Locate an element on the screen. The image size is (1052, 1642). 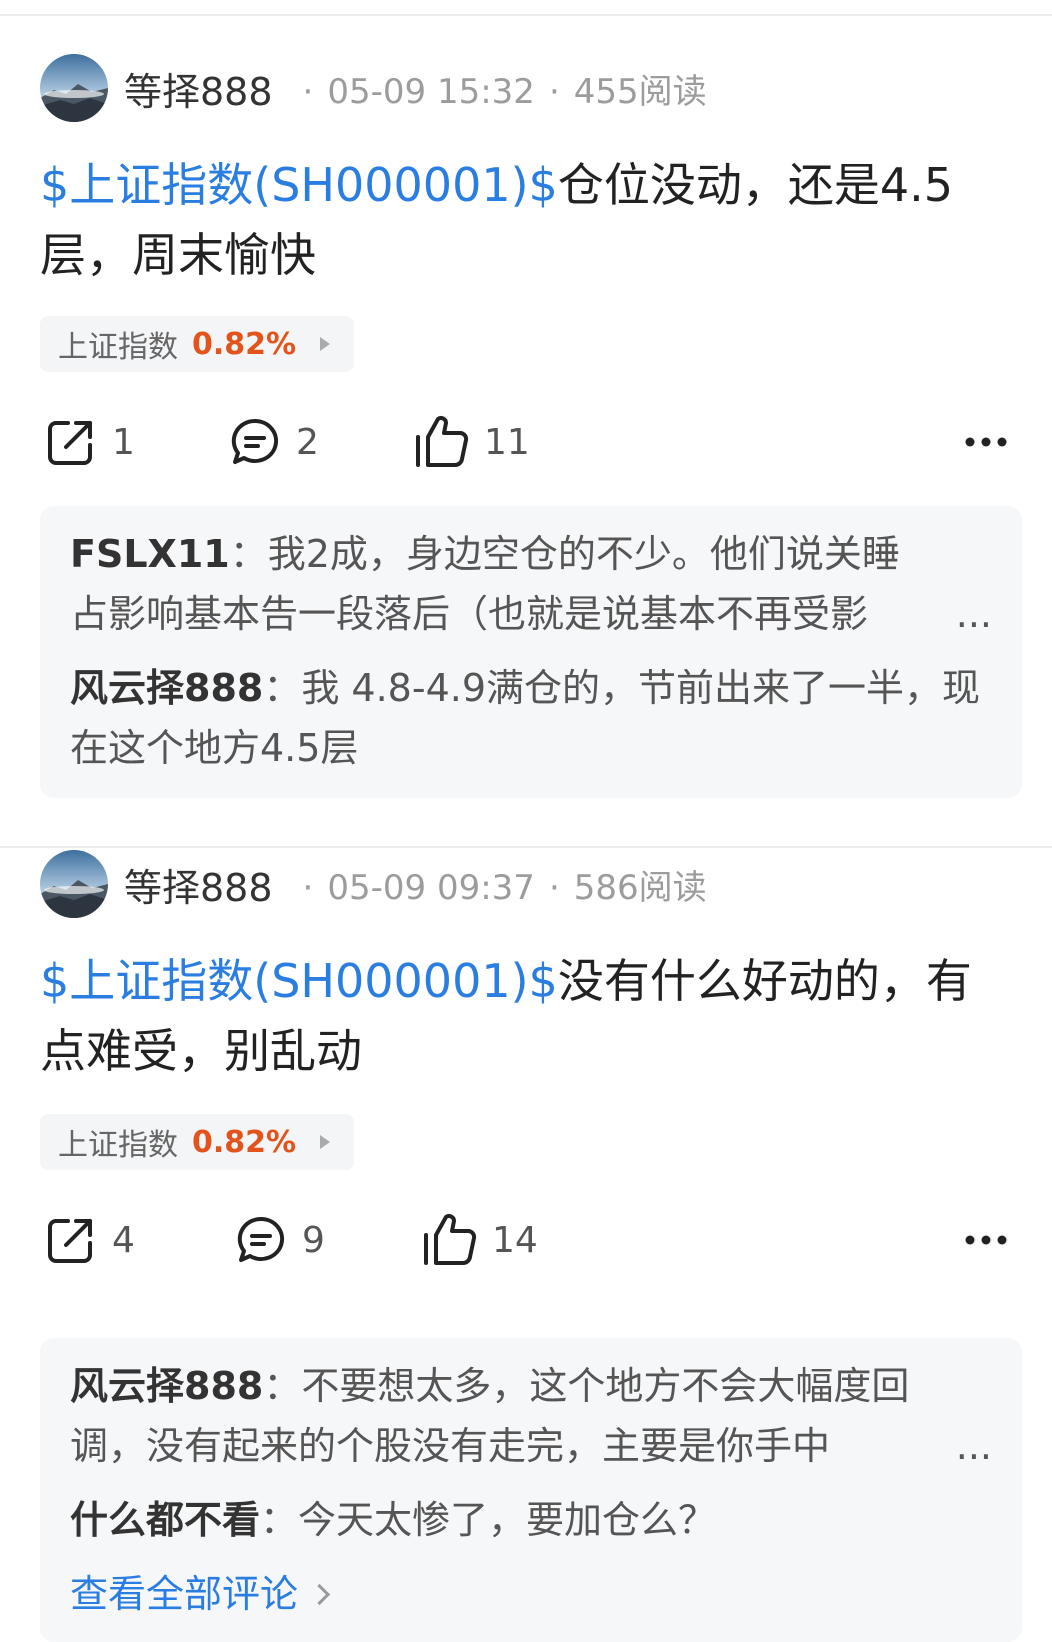
comment-item: 风云择888：我 4.8-4.9满仓的，节前出来了一半，现在这个地方4.5层 is located at coordinates (531, 718).